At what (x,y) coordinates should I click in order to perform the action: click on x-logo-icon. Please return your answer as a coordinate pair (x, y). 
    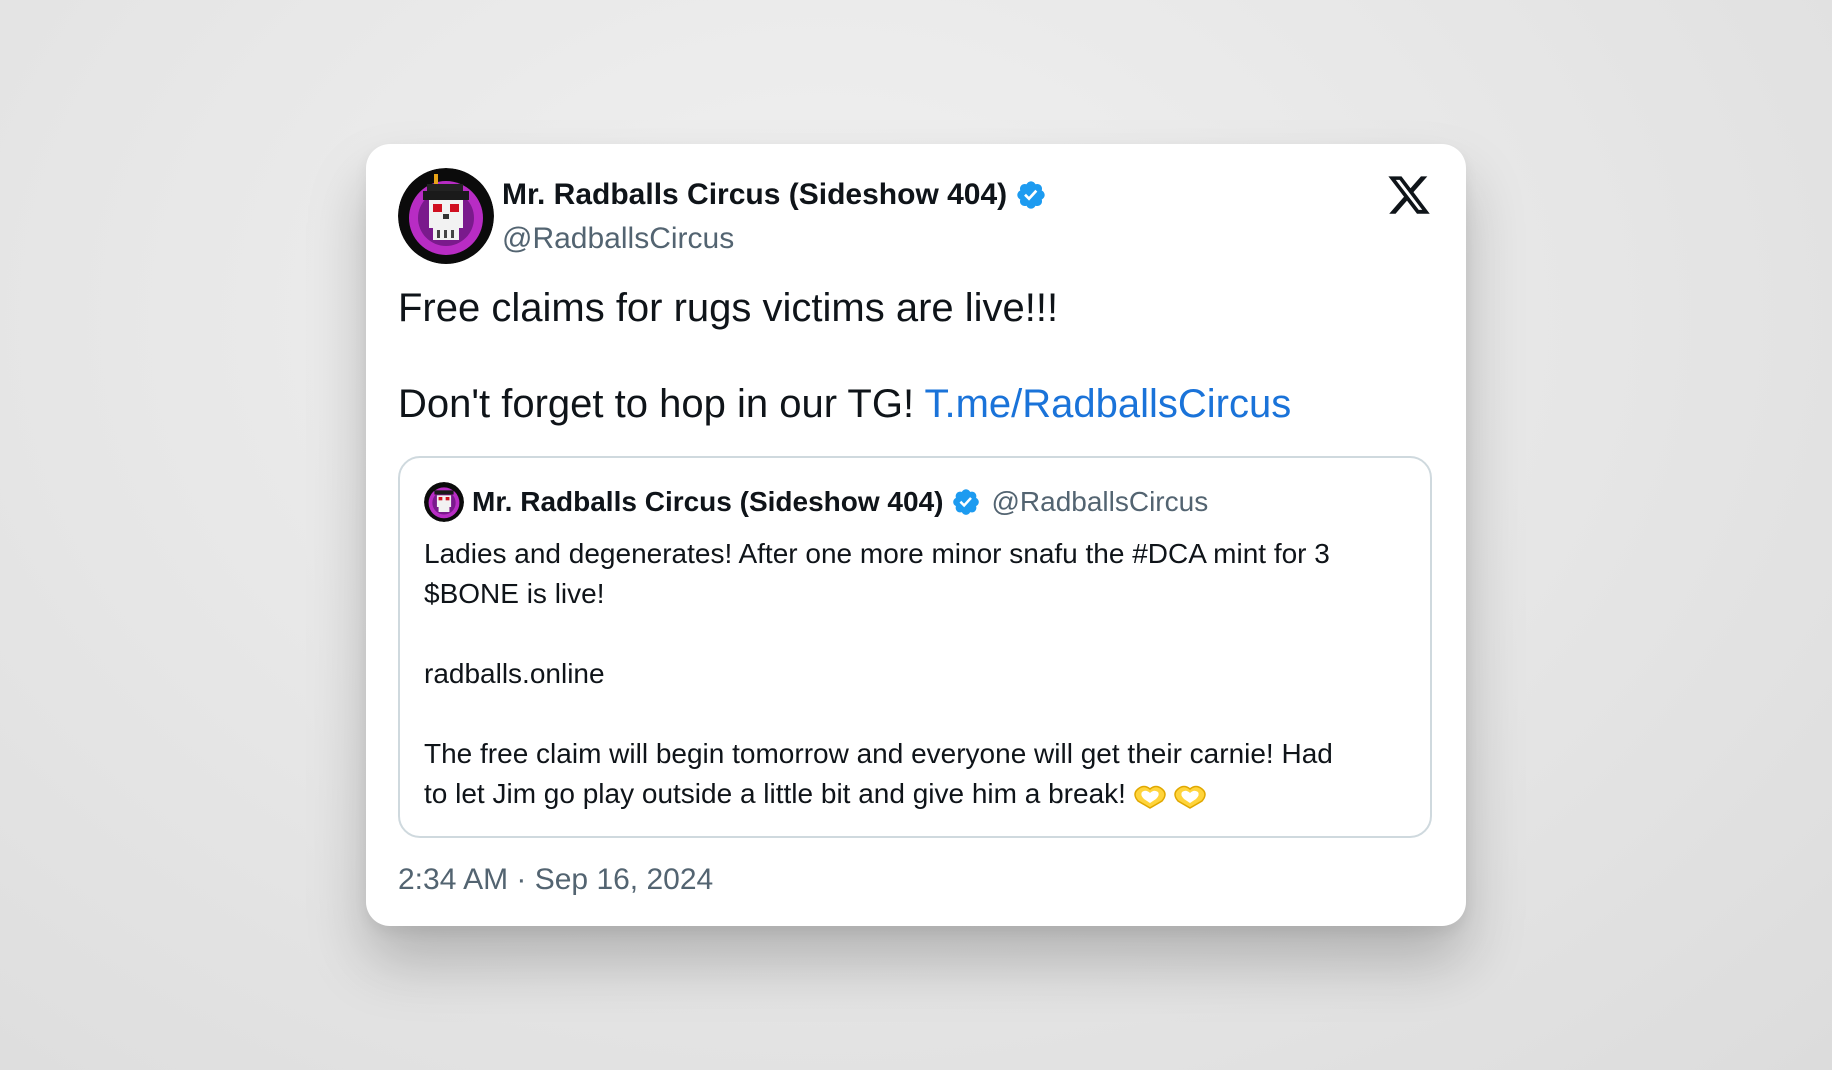
    Looking at the image, I should click on (1409, 195).